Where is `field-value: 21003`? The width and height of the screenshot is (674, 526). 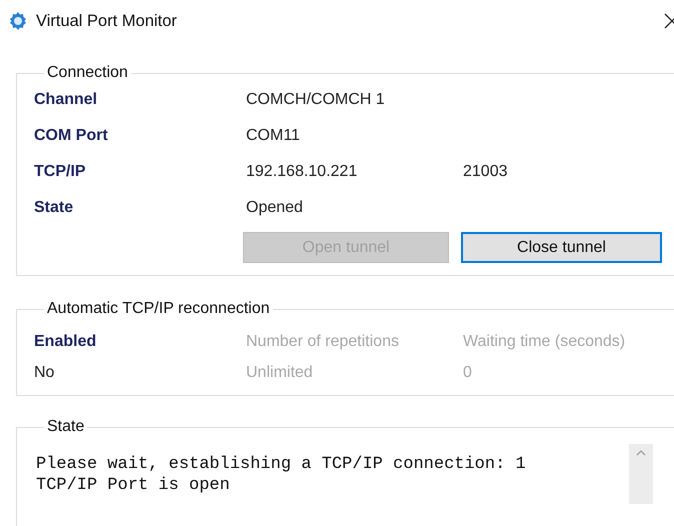 field-value: 21003 is located at coordinates (485, 172).